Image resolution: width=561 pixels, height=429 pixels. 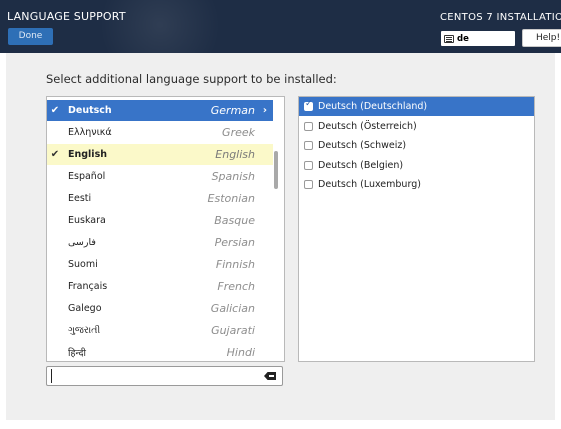 I want to click on language-native-name: Español, so click(x=87, y=176).